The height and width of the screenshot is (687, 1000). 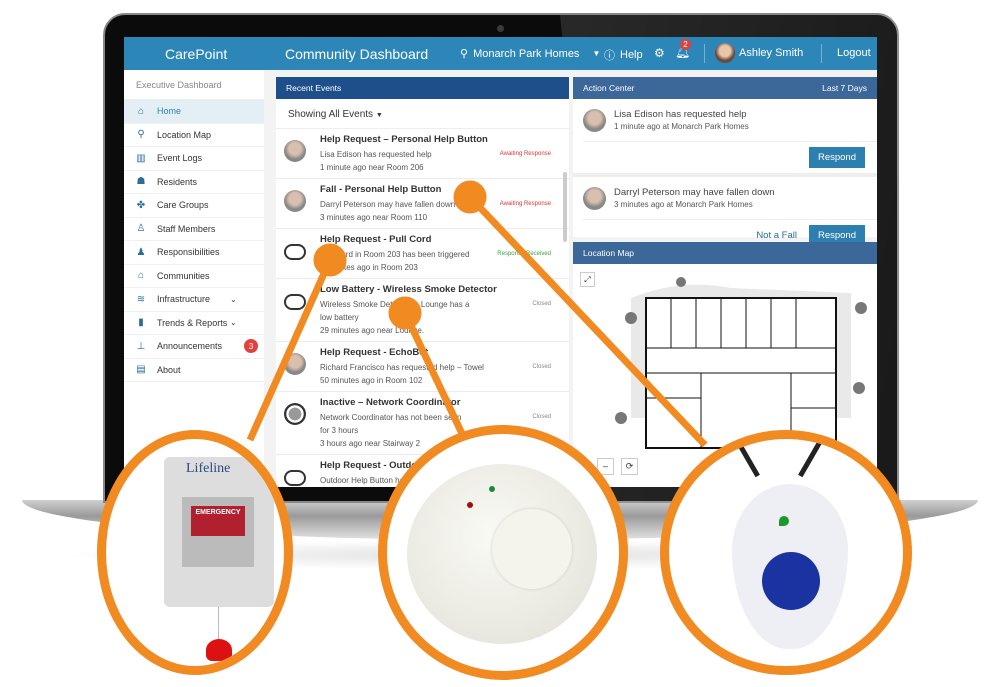 What do you see at coordinates (339, 317) in the screenshot?
I see `event-detail: low battery` at bounding box center [339, 317].